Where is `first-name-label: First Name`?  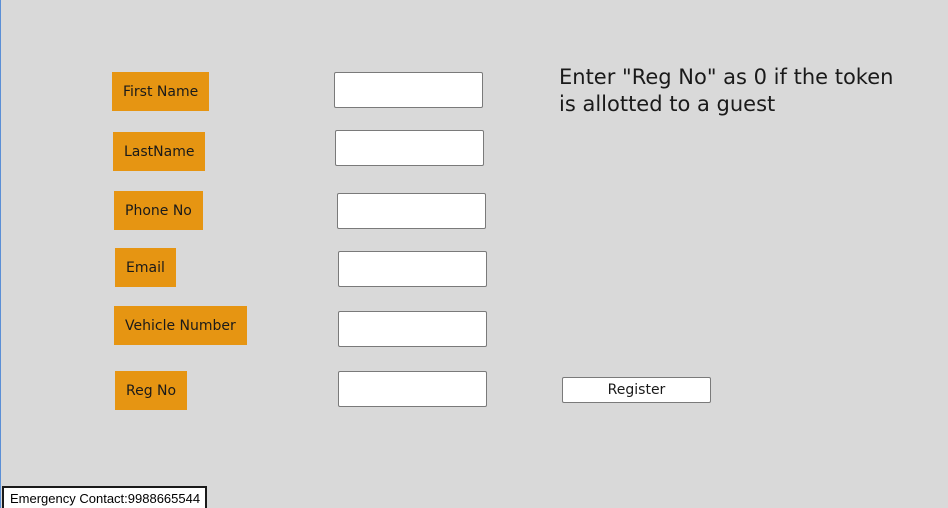 first-name-label: First Name is located at coordinates (161, 91).